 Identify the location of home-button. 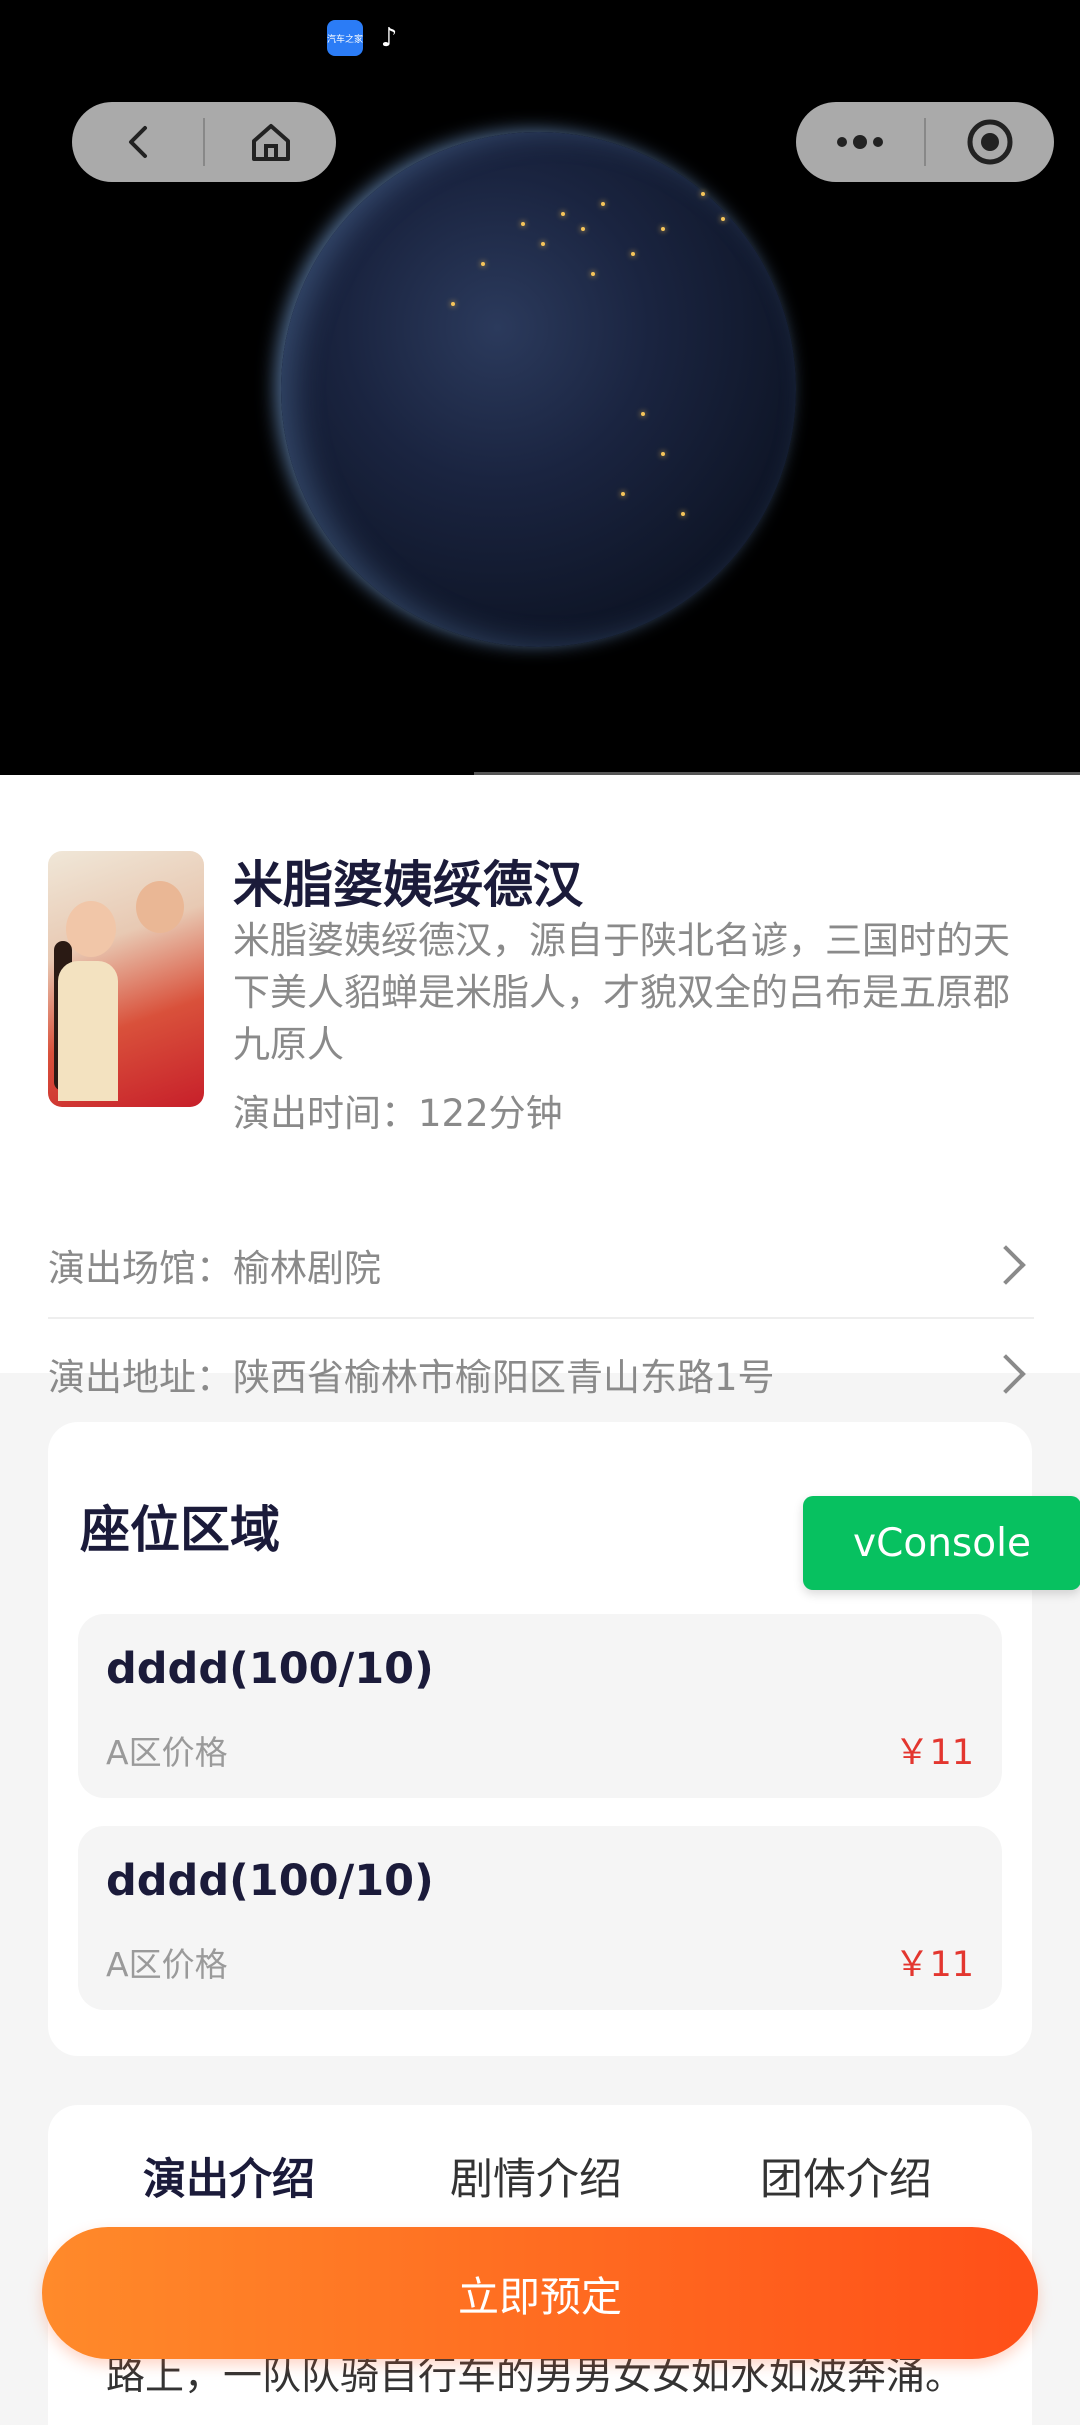
(270, 142).